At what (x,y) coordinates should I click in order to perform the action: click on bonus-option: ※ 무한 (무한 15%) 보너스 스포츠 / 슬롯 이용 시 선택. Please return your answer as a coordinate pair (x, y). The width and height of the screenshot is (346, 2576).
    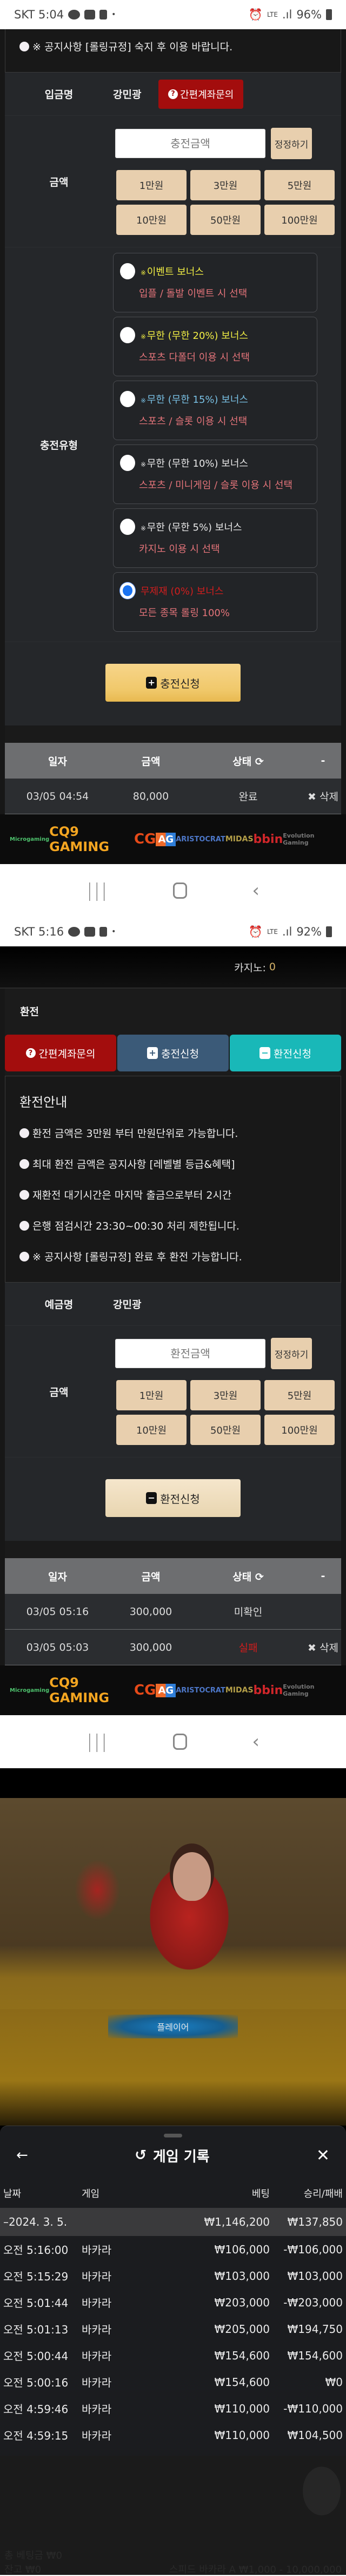
    Looking at the image, I should click on (215, 410).